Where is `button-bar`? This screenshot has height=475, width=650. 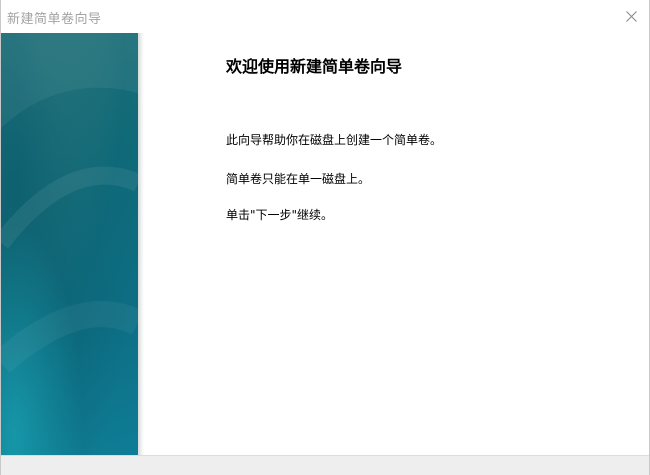 button-bar is located at coordinates (325, 465).